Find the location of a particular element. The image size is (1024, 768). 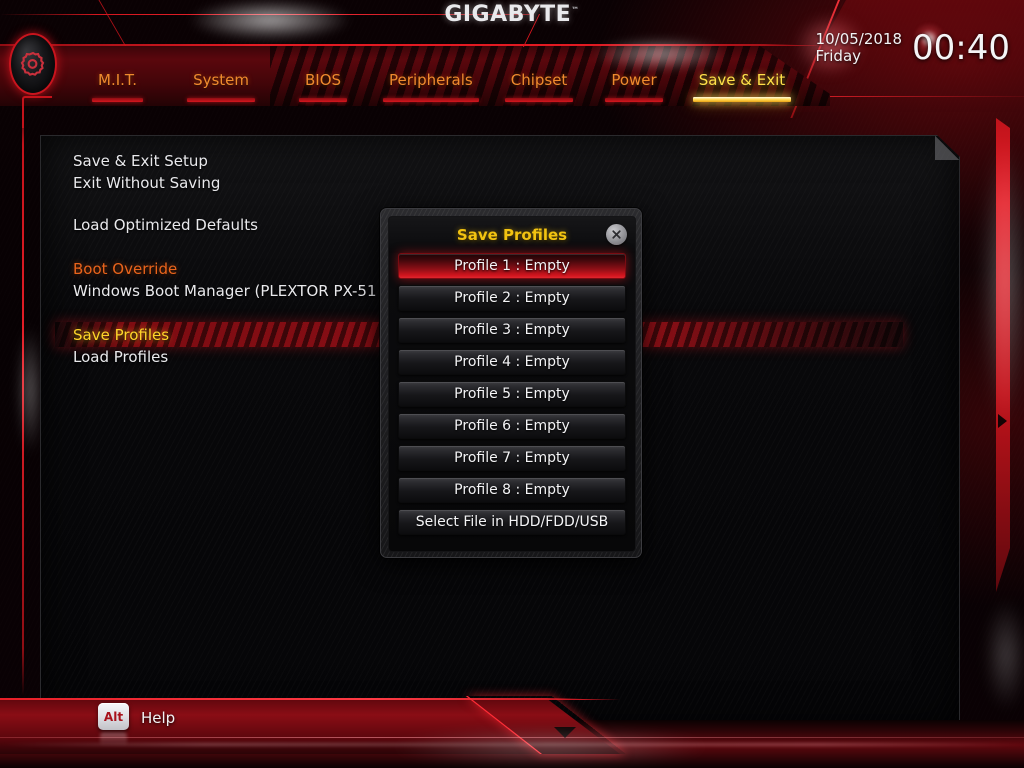

menu-item-label: Windows Boot Manager (PLEXTOR PX-51 is located at coordinates (225, 291).